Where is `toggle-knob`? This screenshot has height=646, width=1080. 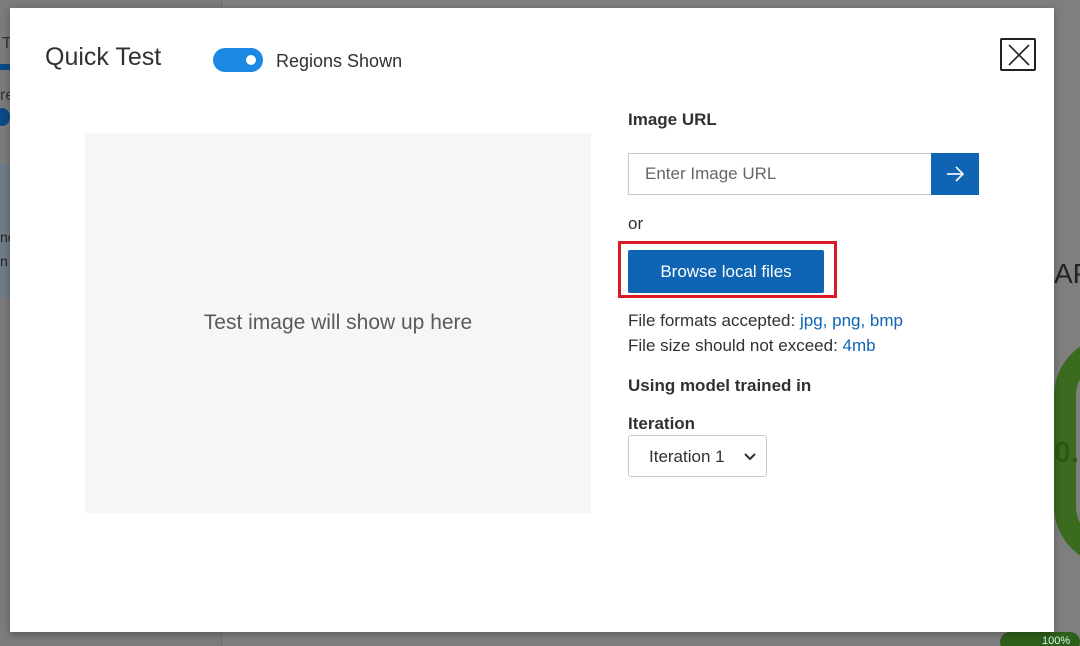 toggle-knob is located at coordinates (251, 60).